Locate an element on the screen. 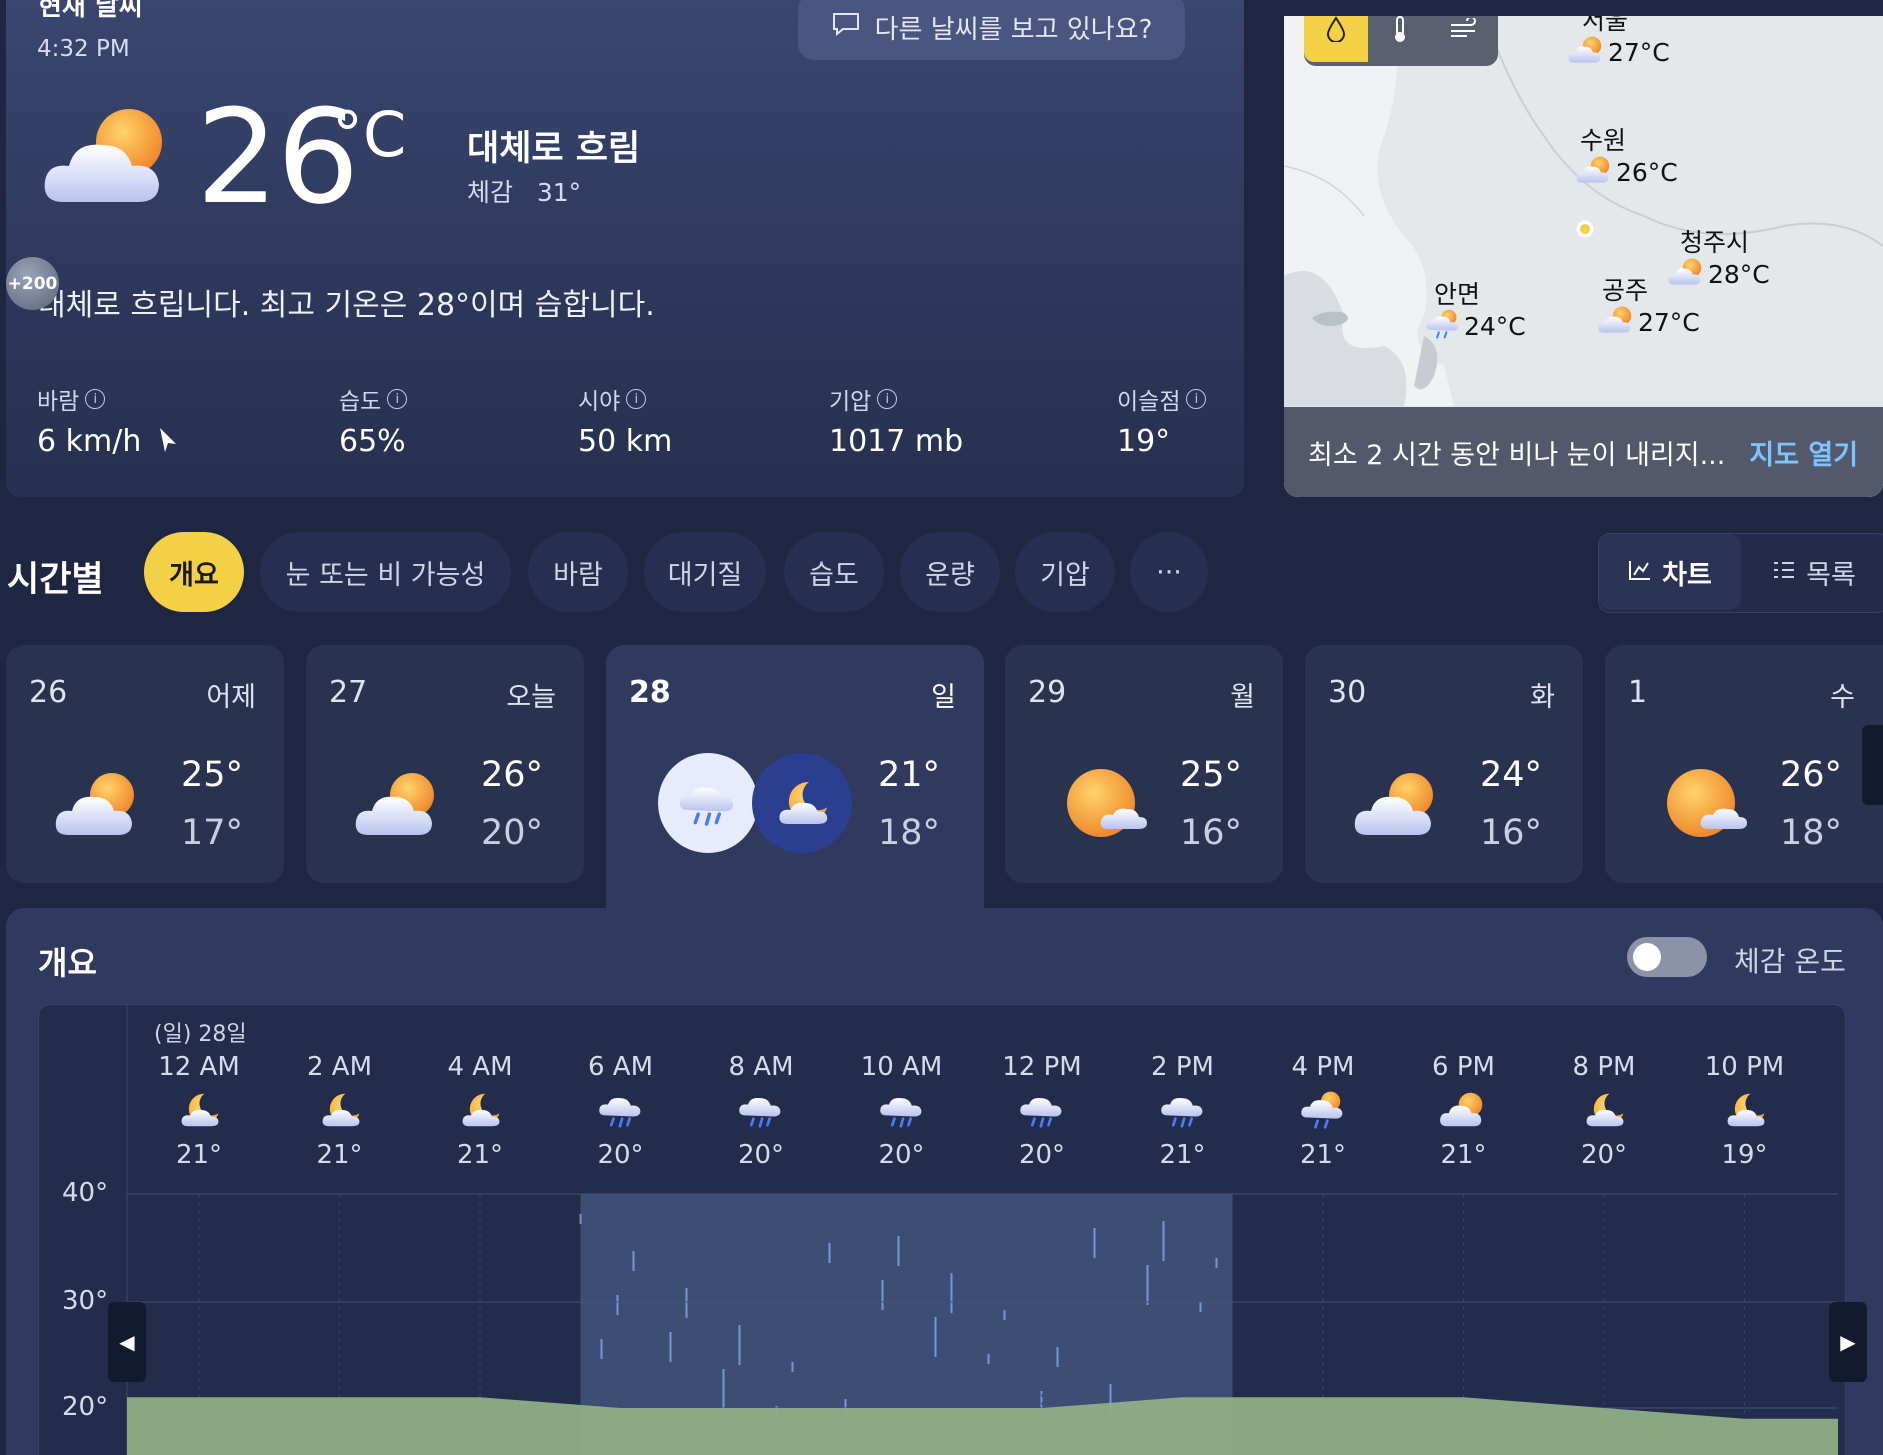  tab-precipitation: 눈 또는 비 가능성 is located at coordinates (385, 572).